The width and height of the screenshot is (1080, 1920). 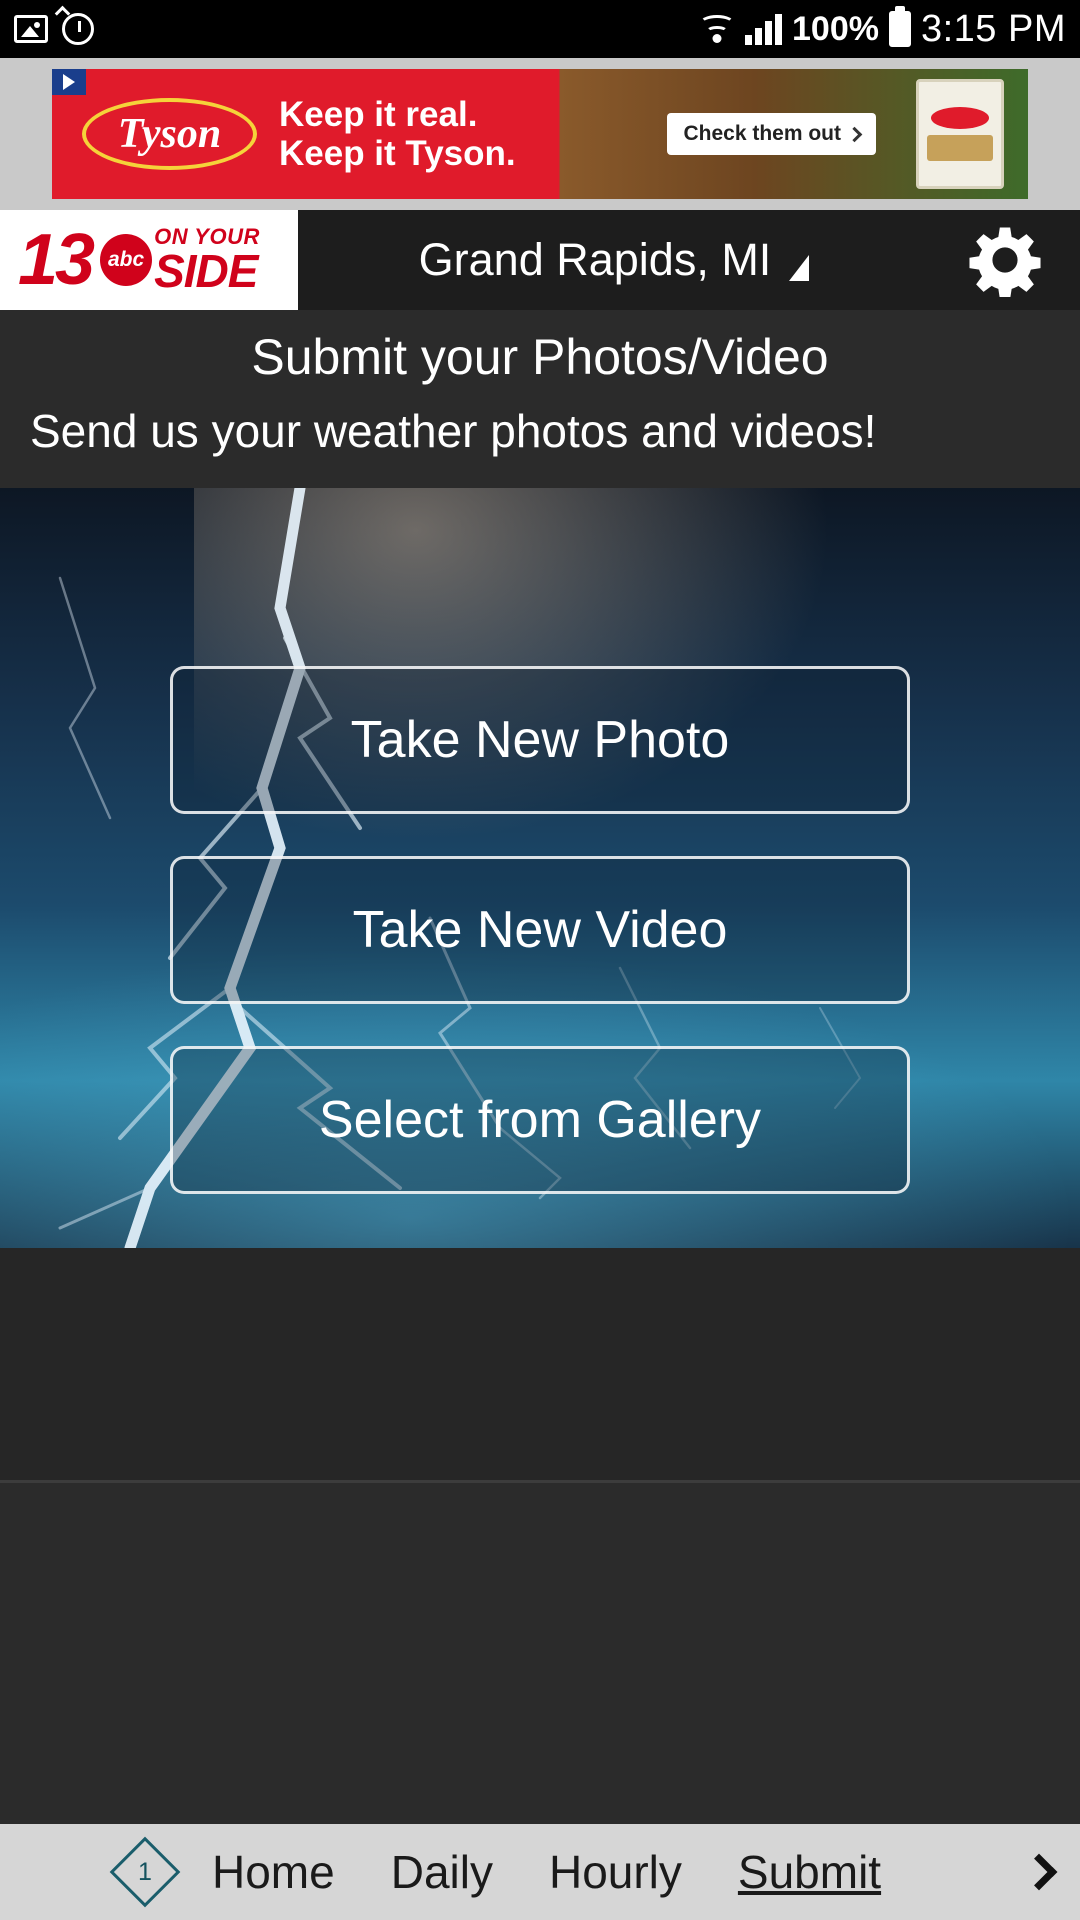 What do you see at coordinates (899, 29) in the screenshot?
I see `battery-icon` at bounding box center [899, 29].